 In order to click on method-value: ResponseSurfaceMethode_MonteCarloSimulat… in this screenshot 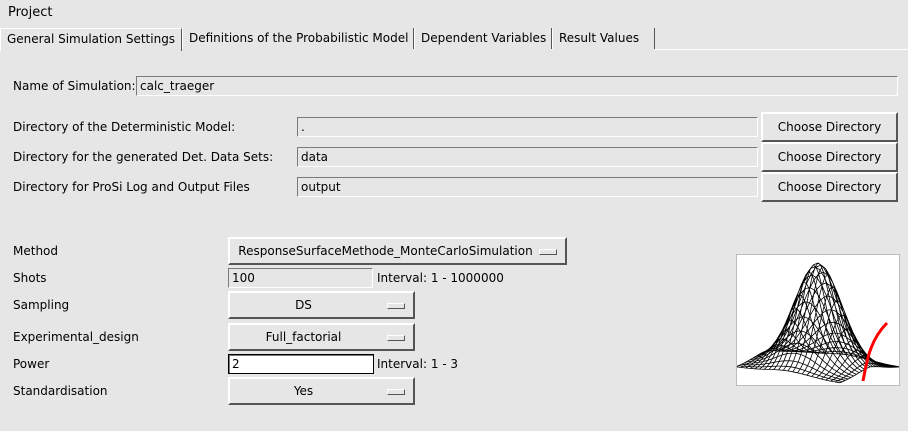, I will do `click(385, 251)`.